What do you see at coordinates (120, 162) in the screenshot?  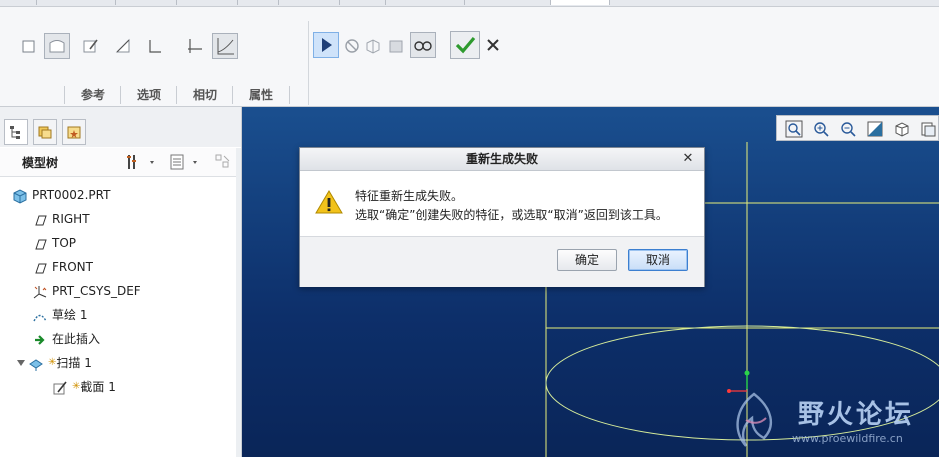 I see `tree-header: 模型树` at bounding box center [120, 162].